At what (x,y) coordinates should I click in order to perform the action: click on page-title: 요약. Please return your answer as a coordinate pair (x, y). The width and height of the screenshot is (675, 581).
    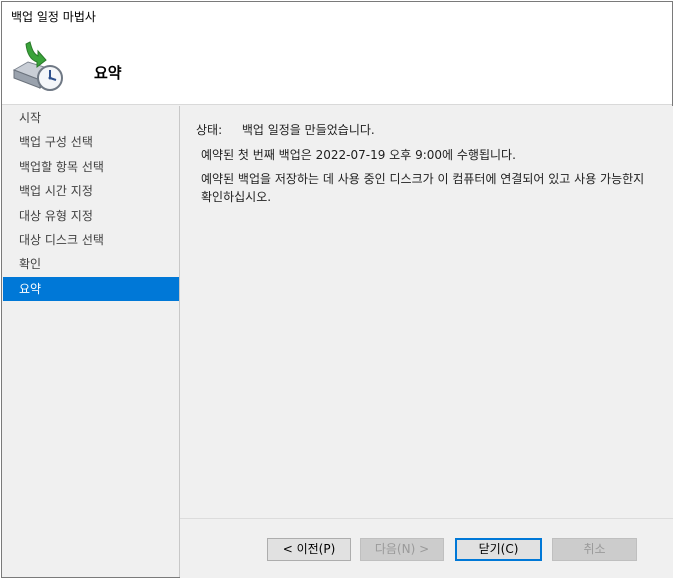
    Looking at the image, I should click on (108, 73).